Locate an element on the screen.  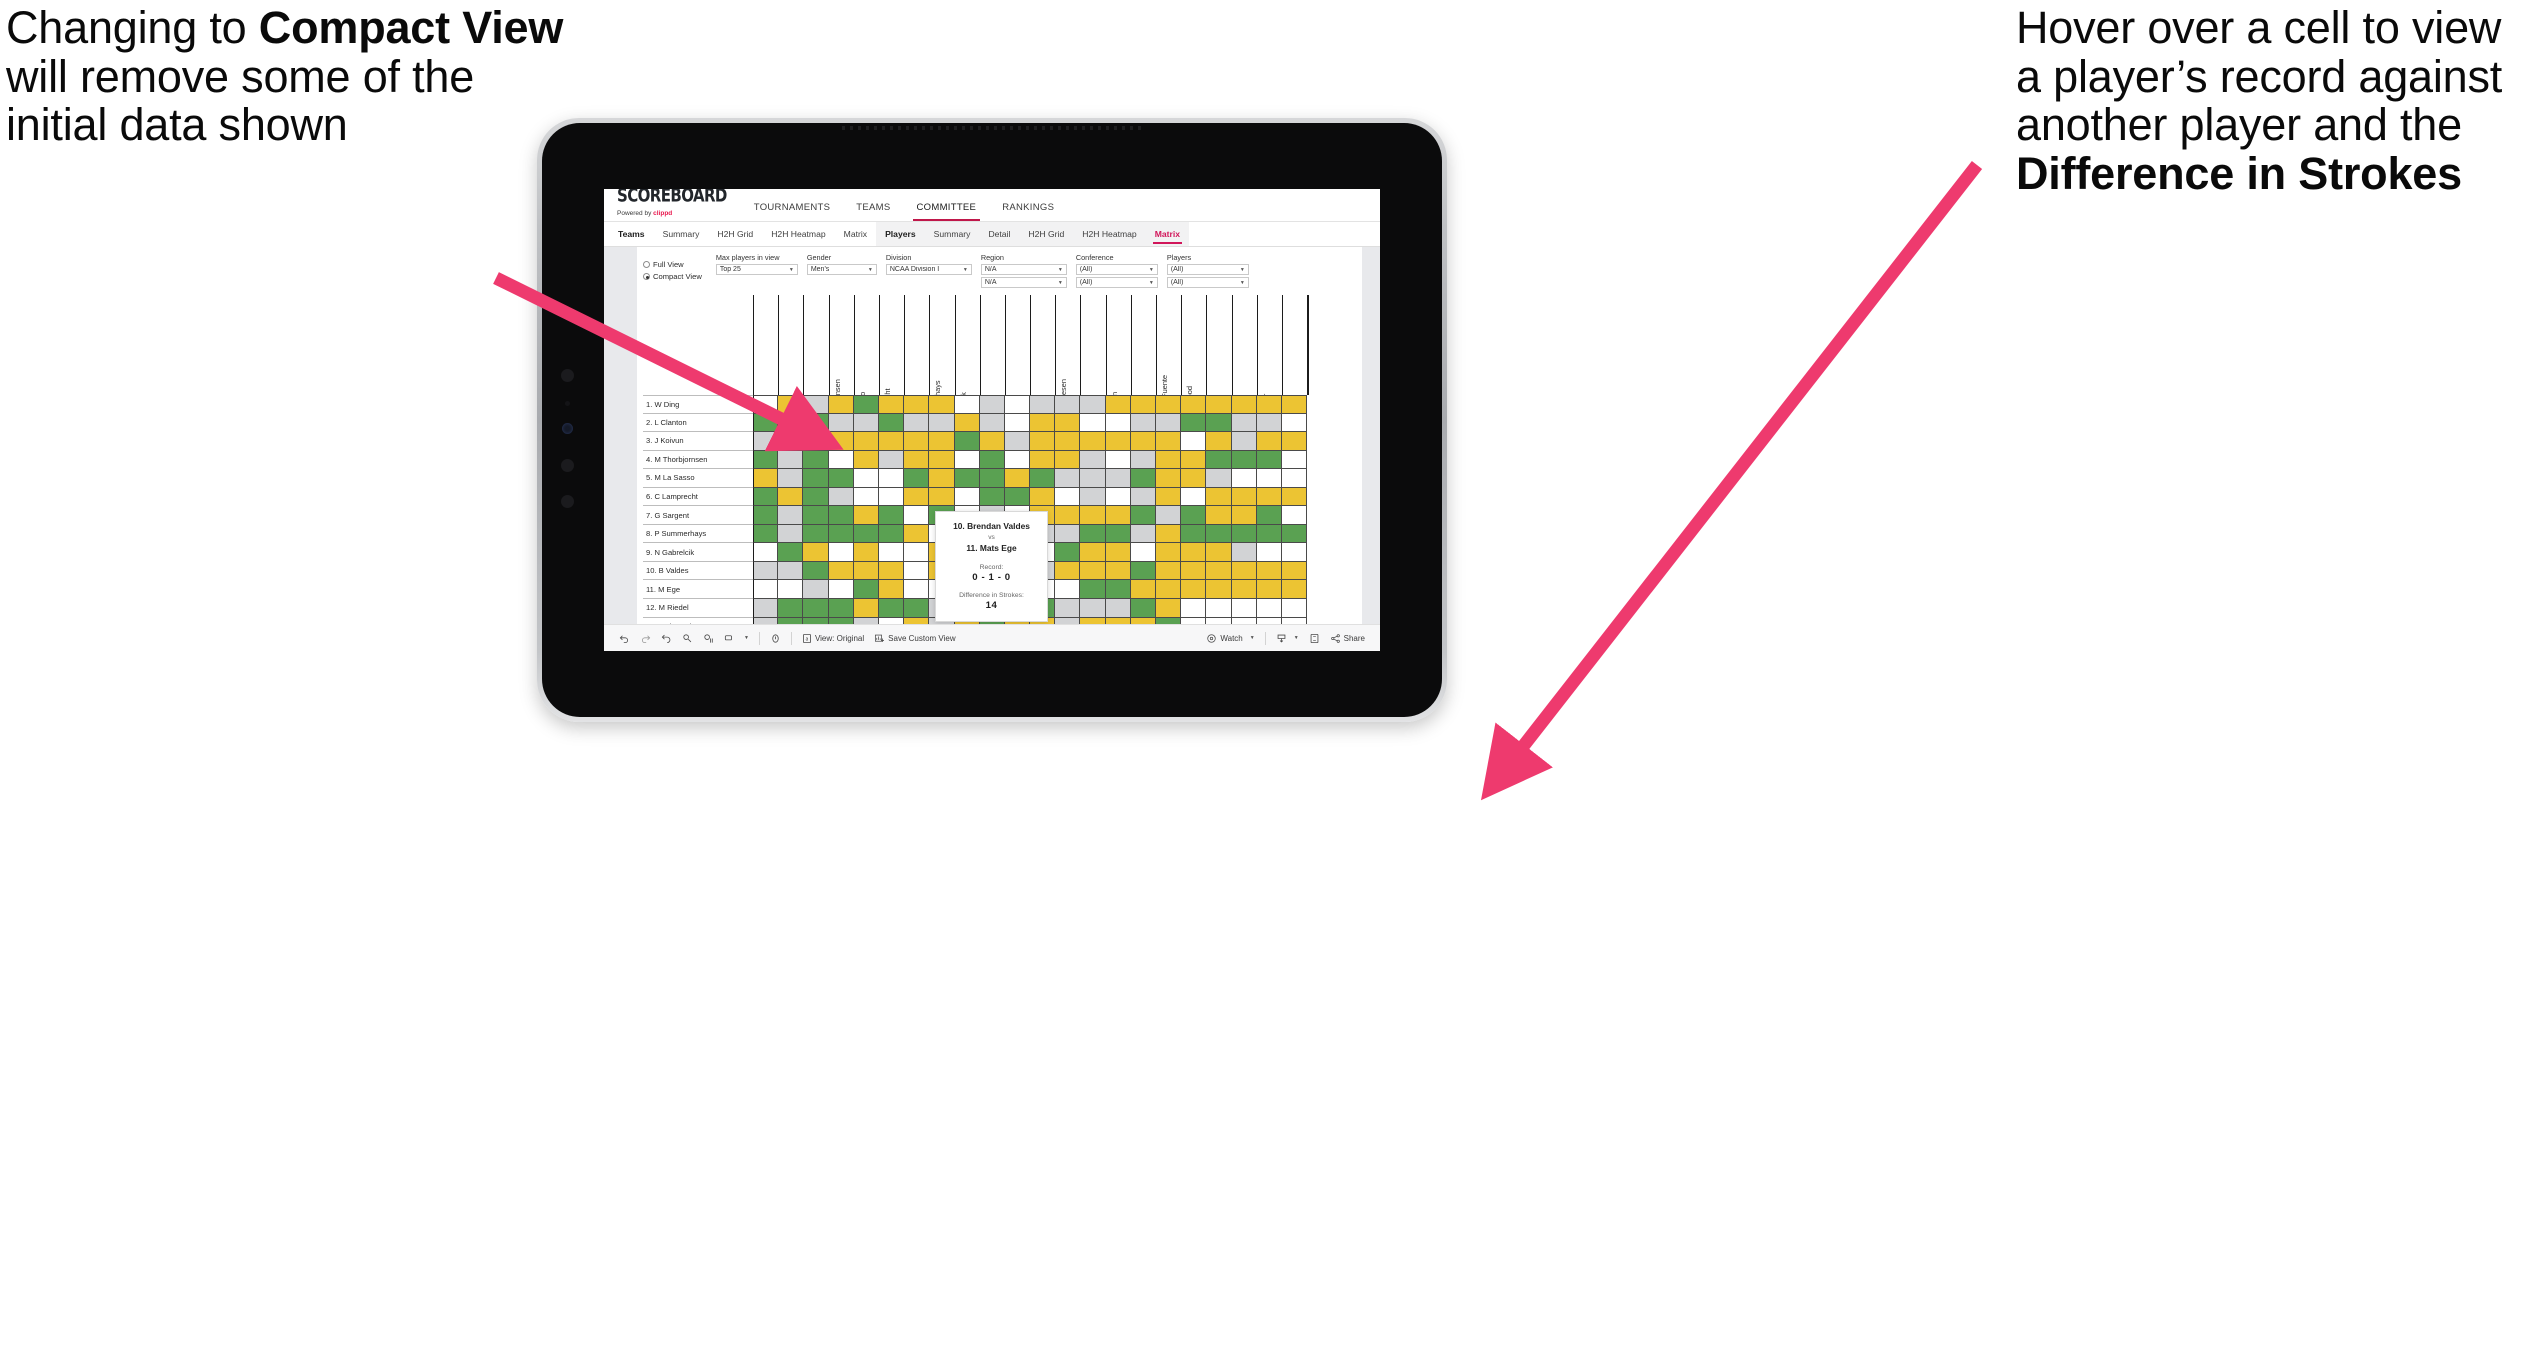
matrix-column-header: 20. M Ford is located at coordinates (1244, 367).